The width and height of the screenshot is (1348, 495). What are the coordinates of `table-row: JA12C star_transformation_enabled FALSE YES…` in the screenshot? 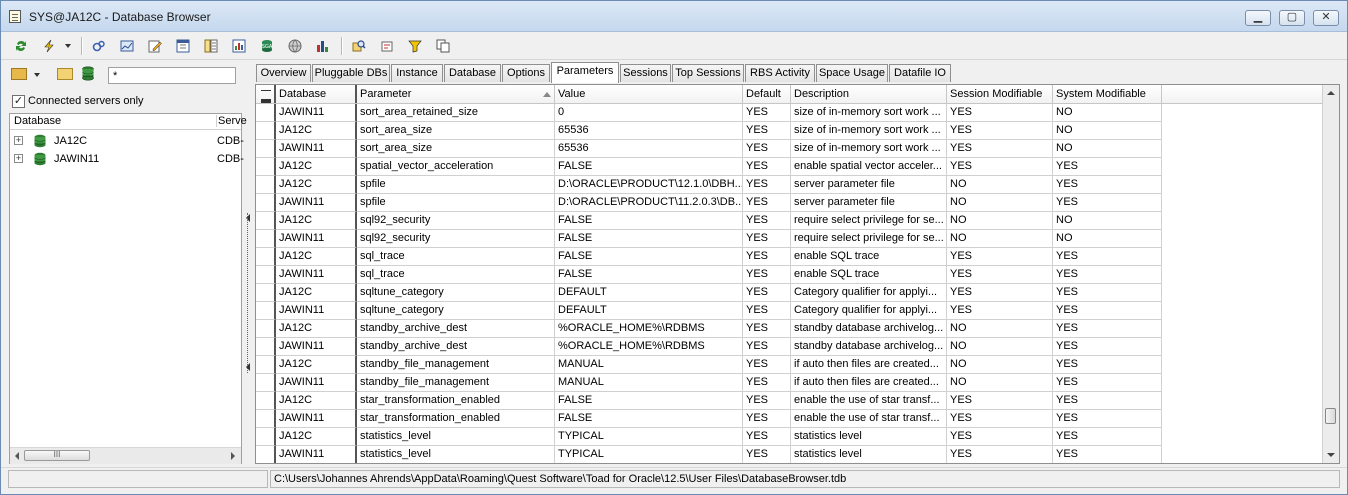 It's located at (709, 401).